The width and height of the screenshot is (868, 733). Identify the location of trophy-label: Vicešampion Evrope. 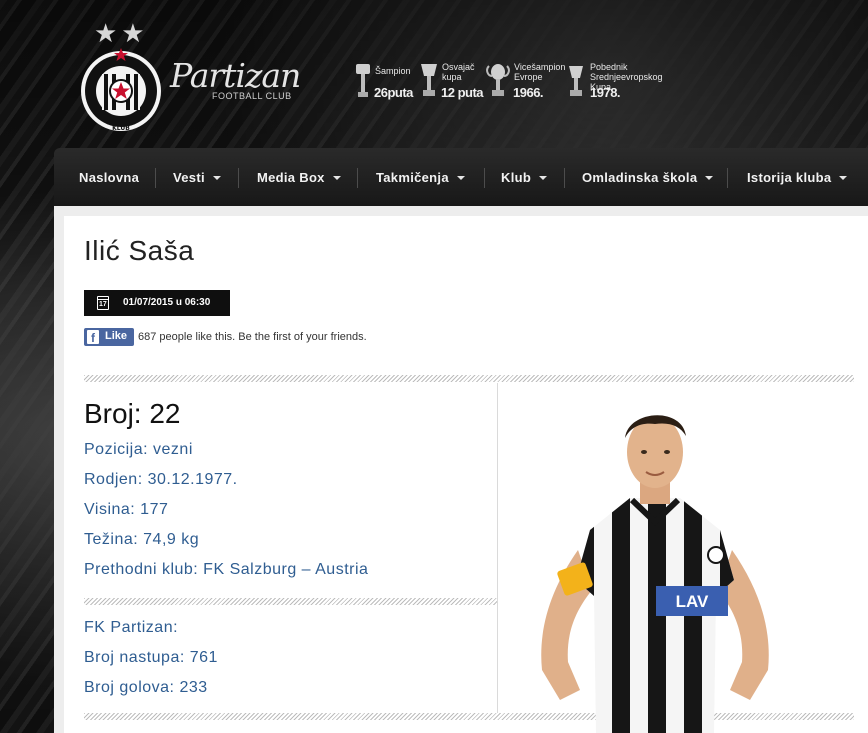
(540, 72).